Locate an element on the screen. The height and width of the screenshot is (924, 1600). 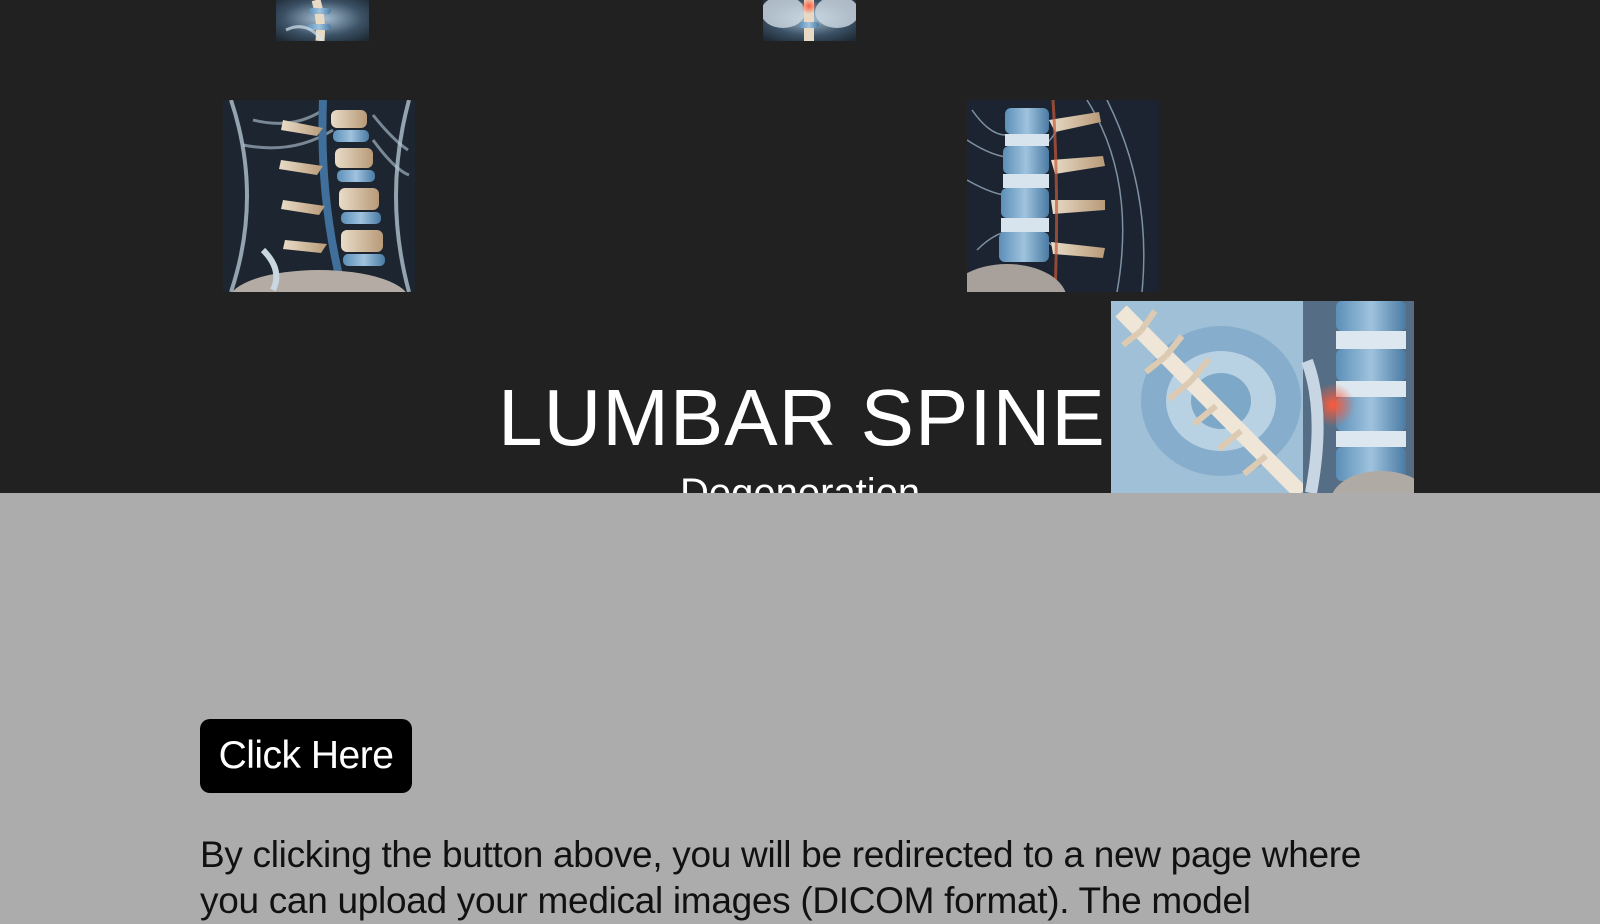
spine-image-right is located at coordinates (1063, 196).